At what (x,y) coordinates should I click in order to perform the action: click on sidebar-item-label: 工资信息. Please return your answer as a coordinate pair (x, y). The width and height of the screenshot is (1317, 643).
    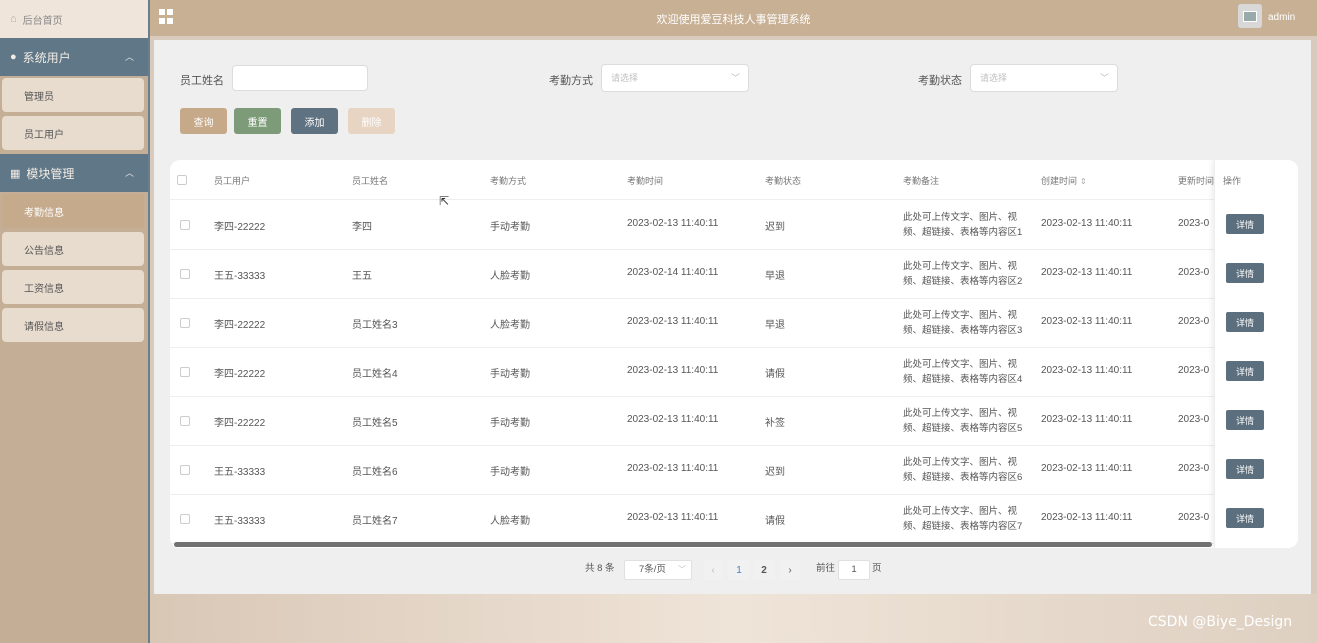
    Looking at the image, I should click on (44, 289).